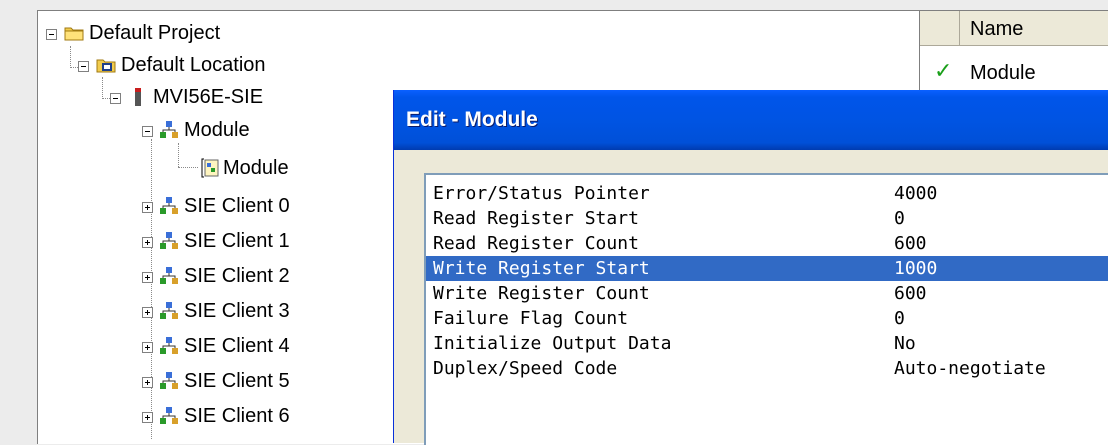 The image size is (1108, 445). I want to click on property-row: Write Register Count 600, so click(767, 293).